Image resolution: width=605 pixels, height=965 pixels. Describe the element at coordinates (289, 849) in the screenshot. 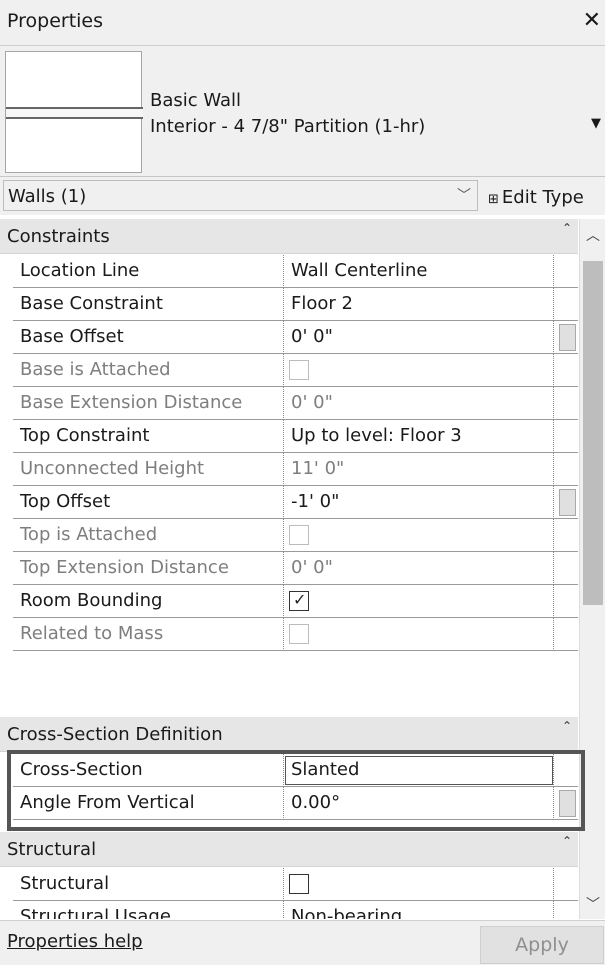

I see `group-structural: Structural ⌃` at that location.